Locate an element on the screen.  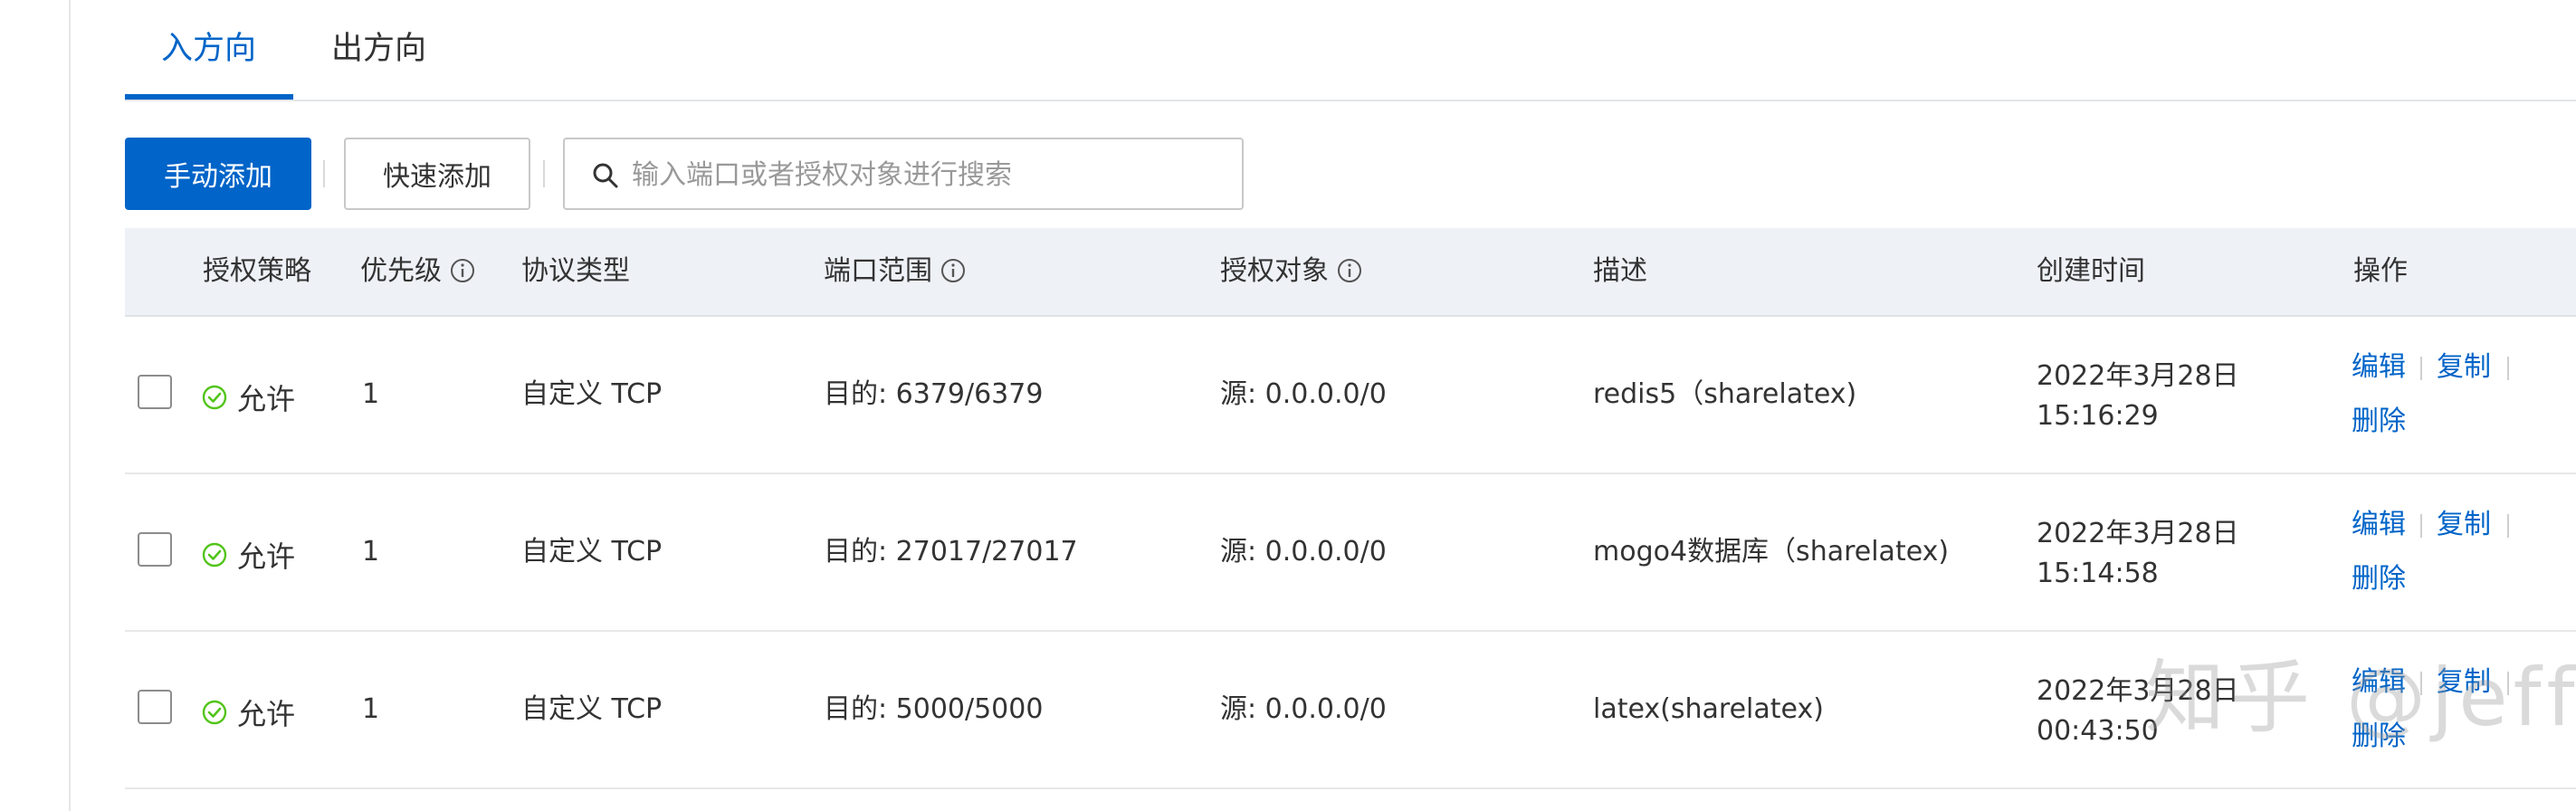
search-icon is located at coordinates (605, 175).